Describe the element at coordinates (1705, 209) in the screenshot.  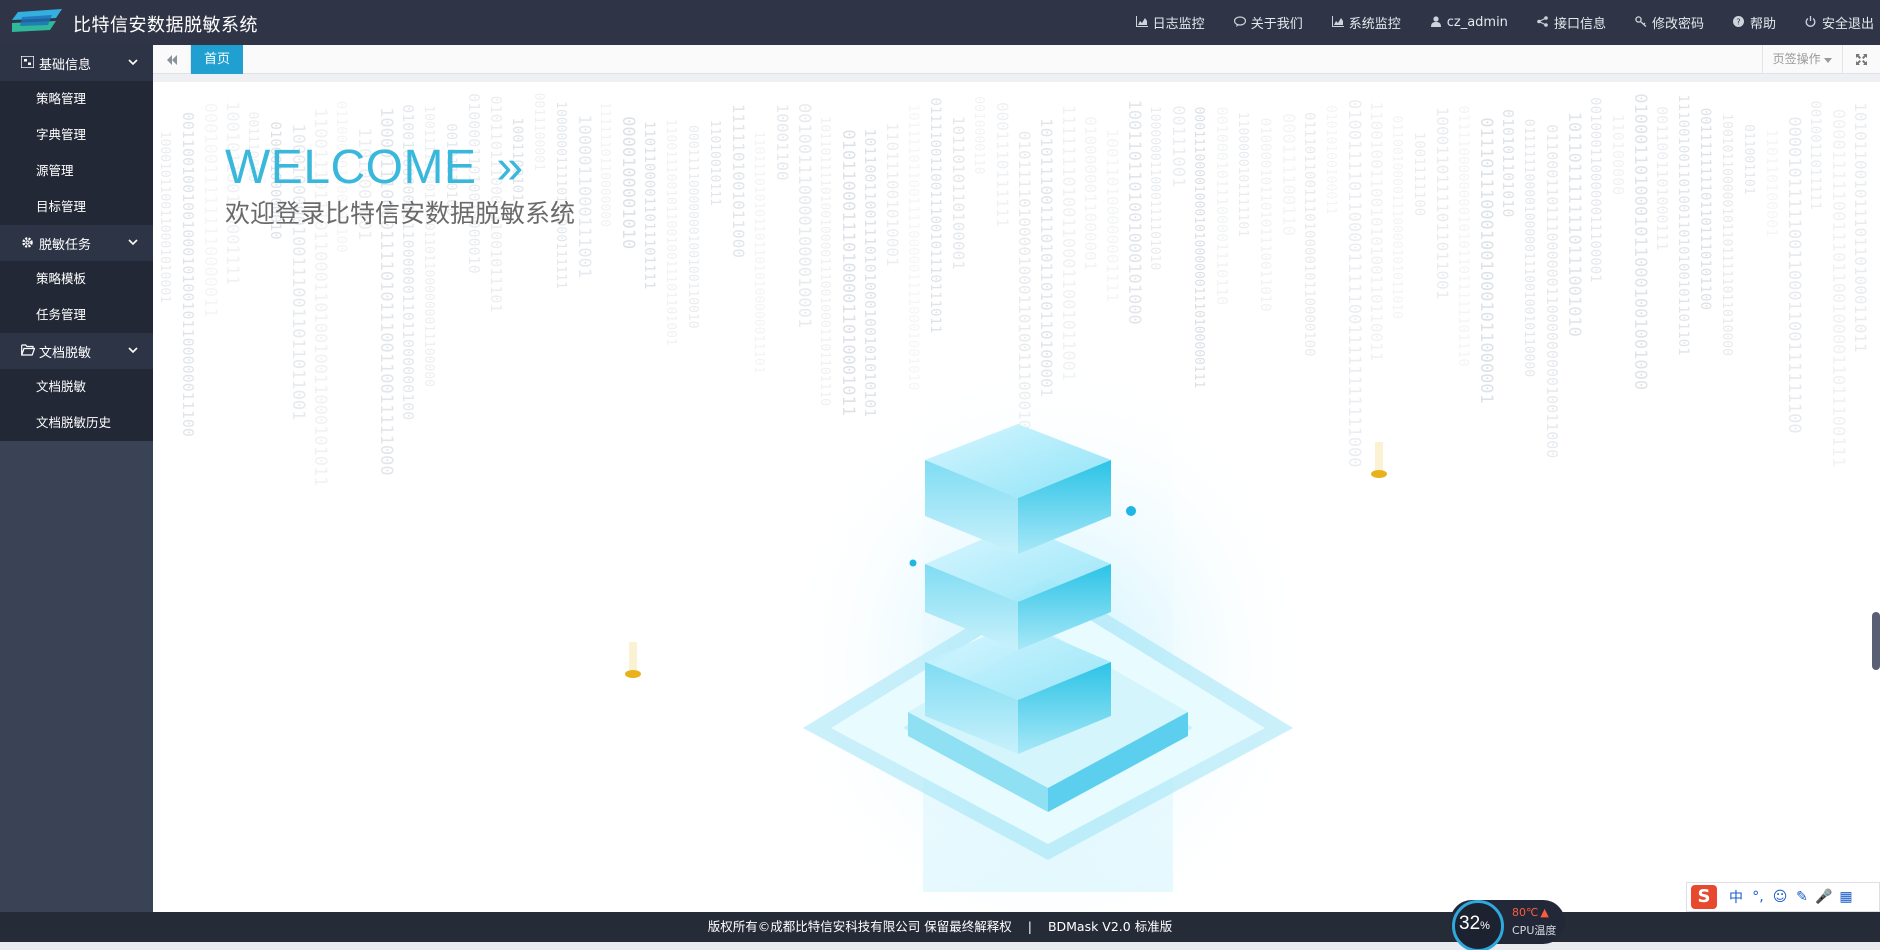
I see `binary-column: 001111111101101110101100` at that location.